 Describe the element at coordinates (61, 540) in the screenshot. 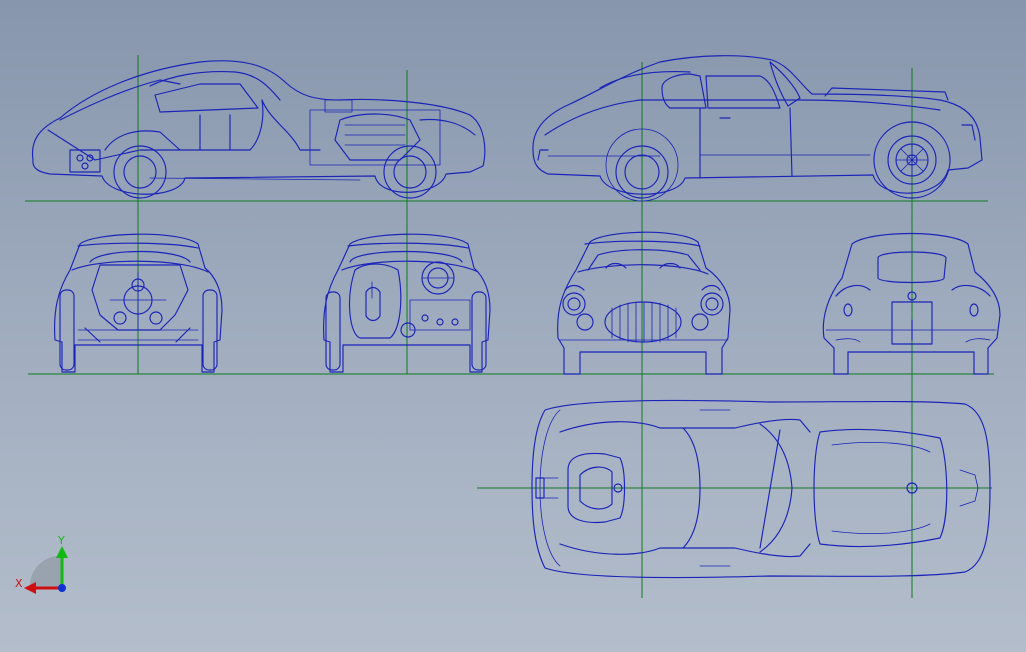

I see `y-axis-label: Y` at that location.